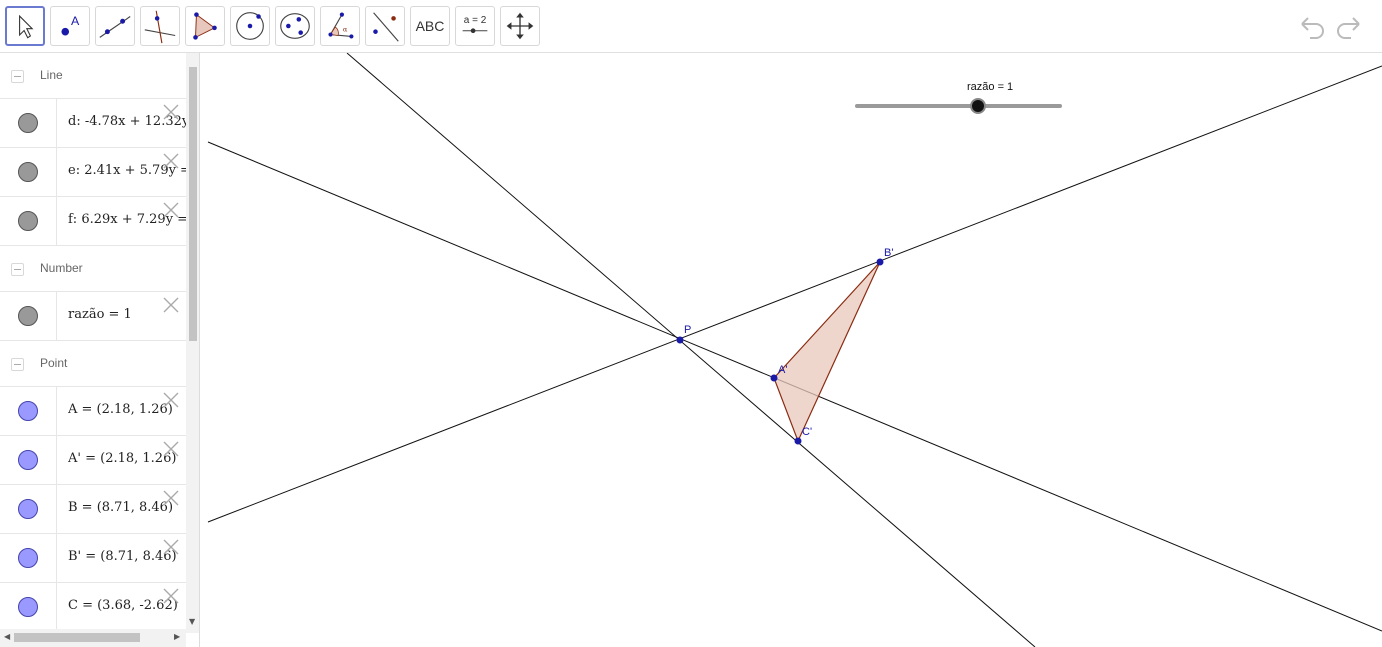 This screenshot has height=647, width=1382. Describe the element at coordinates (93, 364) in the screenshot. I see `category-point: Point` at that location.